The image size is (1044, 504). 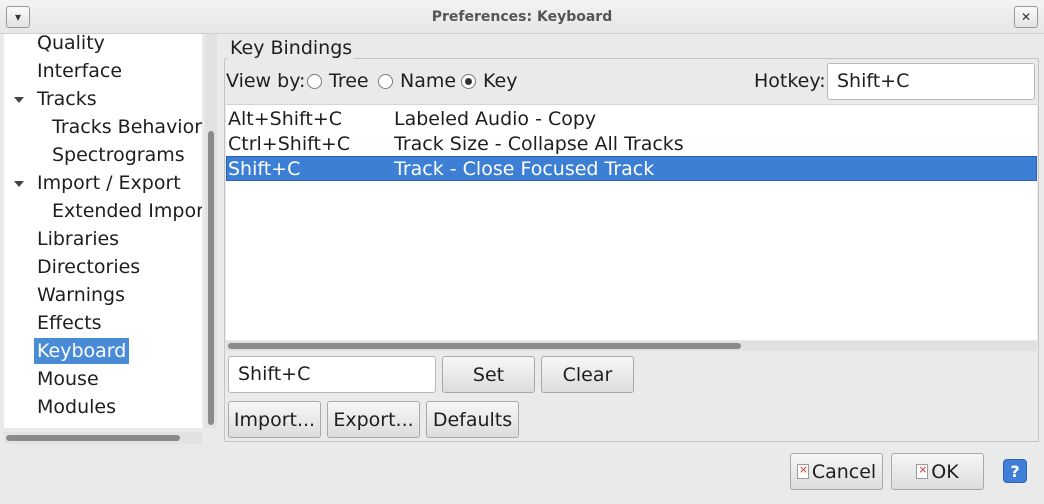 What do you see at coordinates (118, 155) in the screenshot?
I see `tree-item-spectrograms: Spectrograms` at bounding box center [118, 155].